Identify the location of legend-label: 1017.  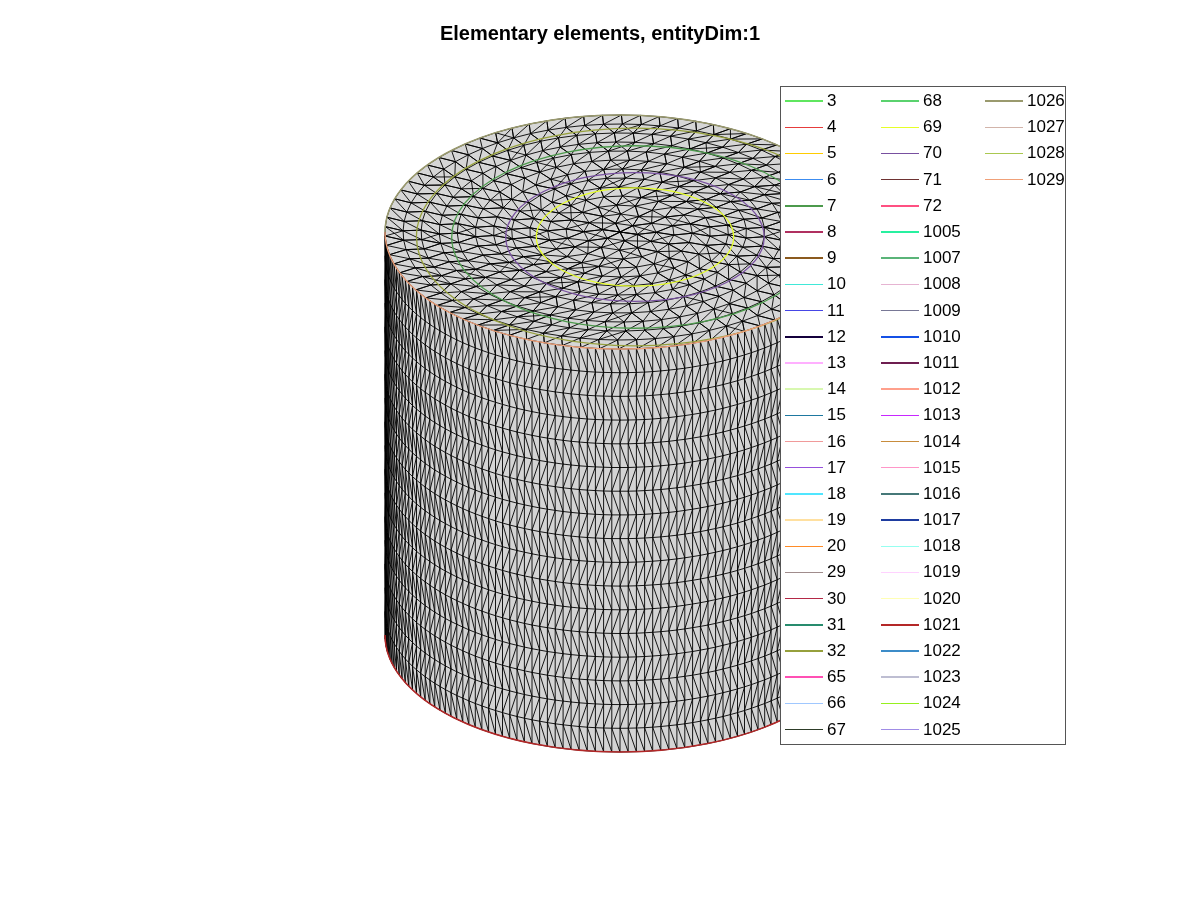
(942, 520).